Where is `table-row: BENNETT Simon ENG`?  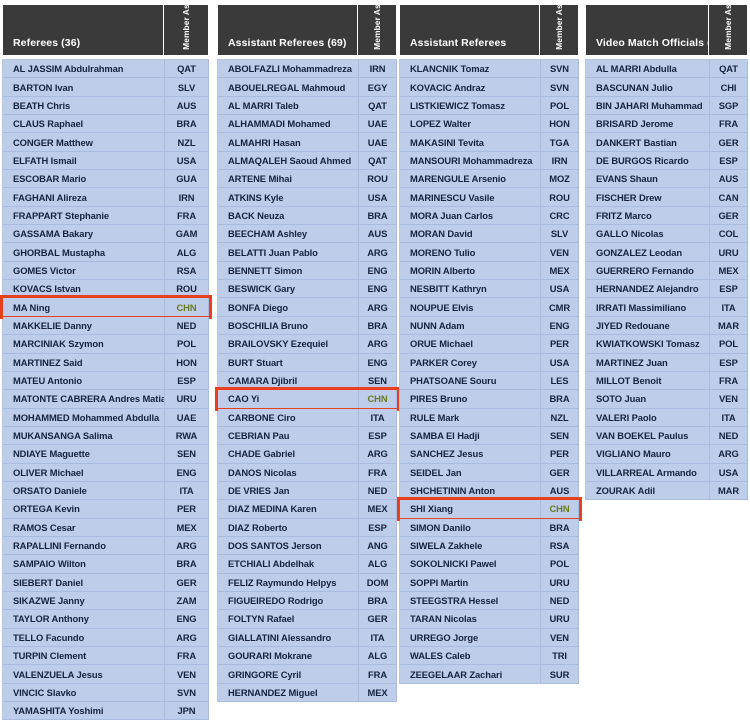
table-row: BENNETT Simon ENG is located at coordinates (307, 271).